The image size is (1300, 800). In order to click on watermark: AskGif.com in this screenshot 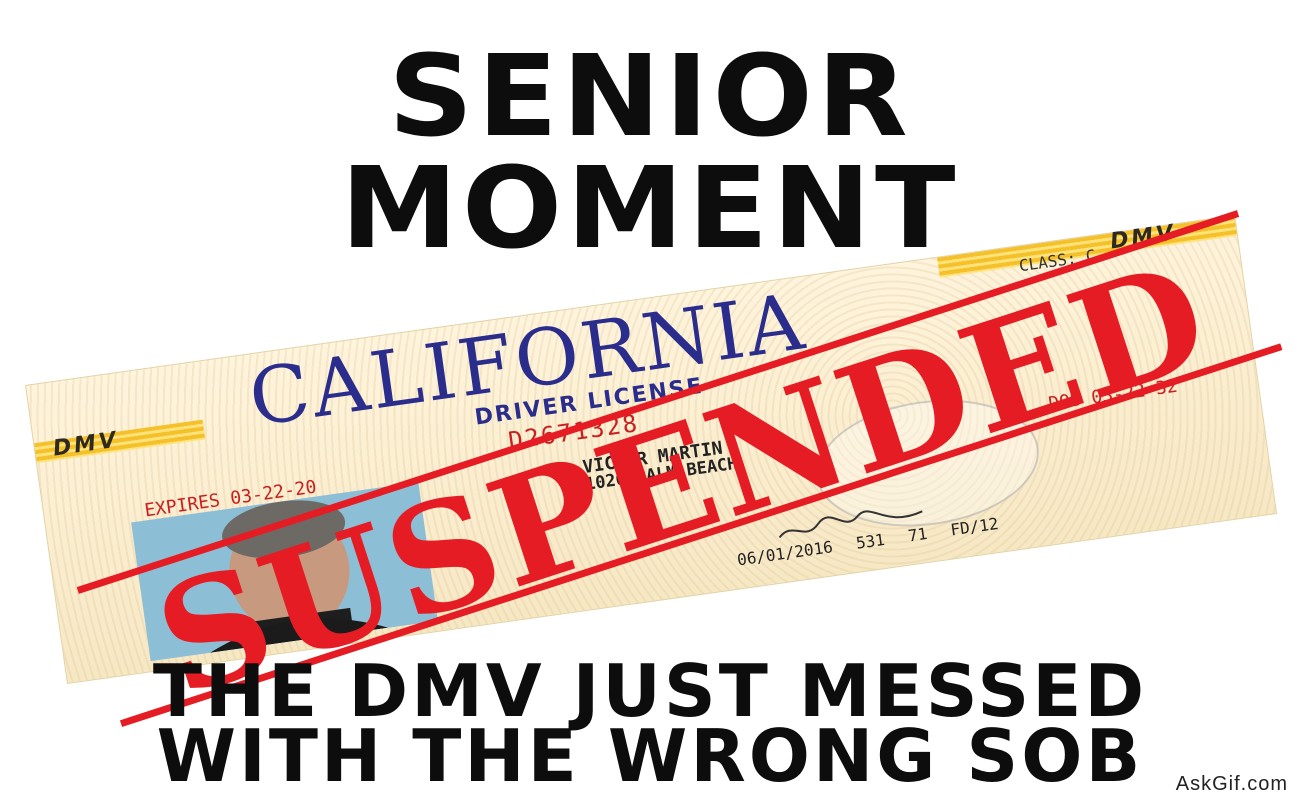, I will do `click(1231, 784)`.